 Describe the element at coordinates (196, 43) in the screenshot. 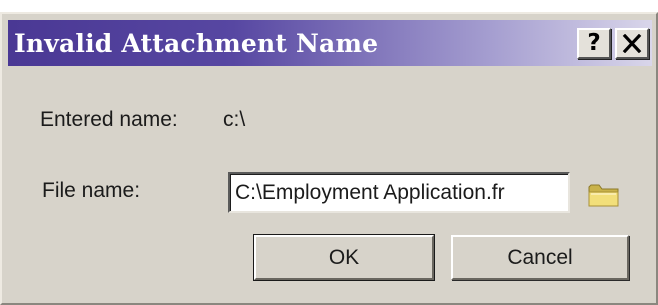

I see `dialog-title: Invalid Attachment Name` at that location.